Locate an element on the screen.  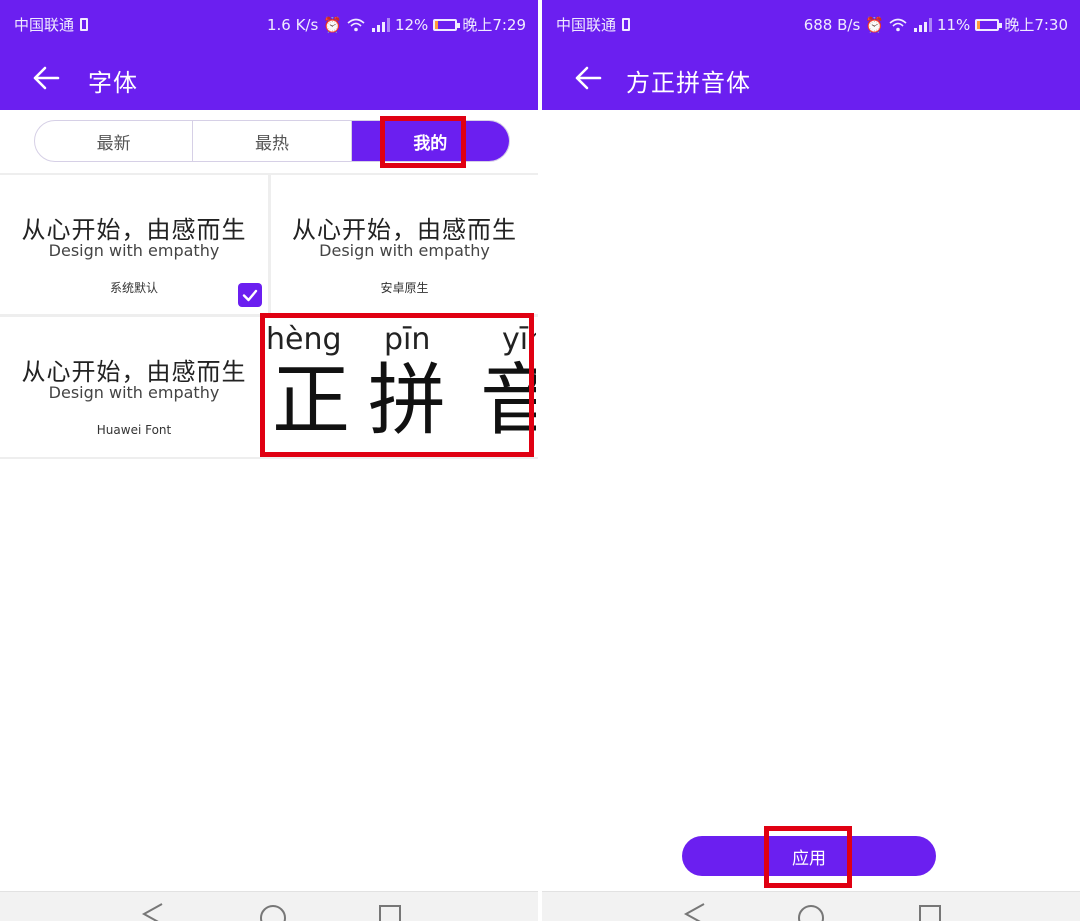
font-card-system-default: 从心开始，由感而生 Design with empathy 系统默认 is located at coordinates (134, 244).